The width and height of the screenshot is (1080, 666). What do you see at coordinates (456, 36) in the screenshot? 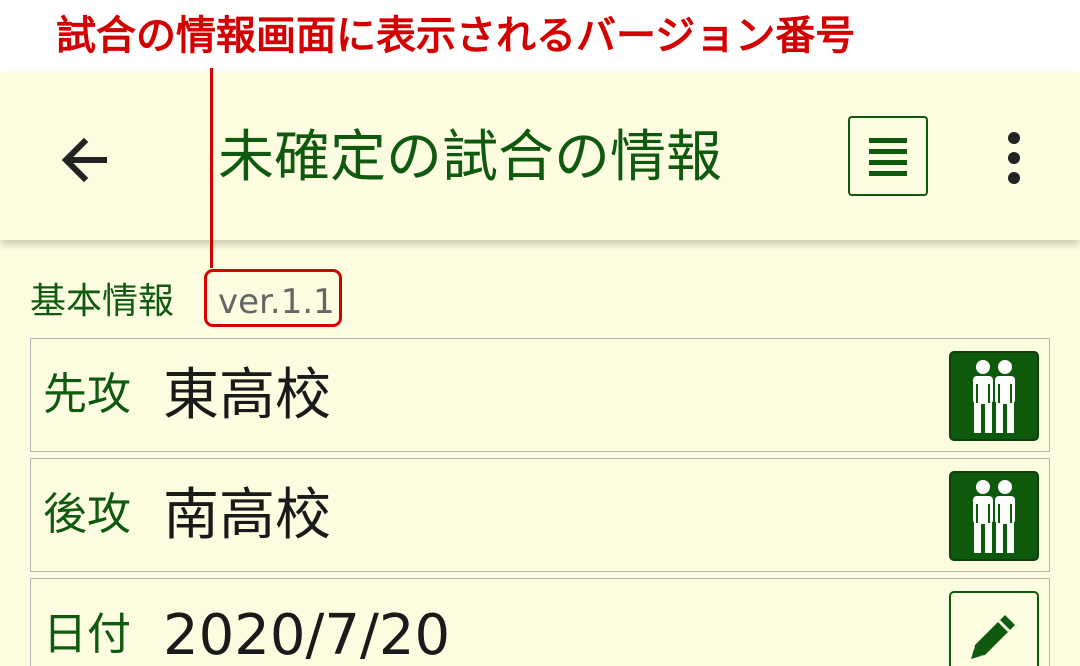
I see `annotation-caption: 試合の情報画面に表示されるバージョン番号` at bounding box center [456, 36].